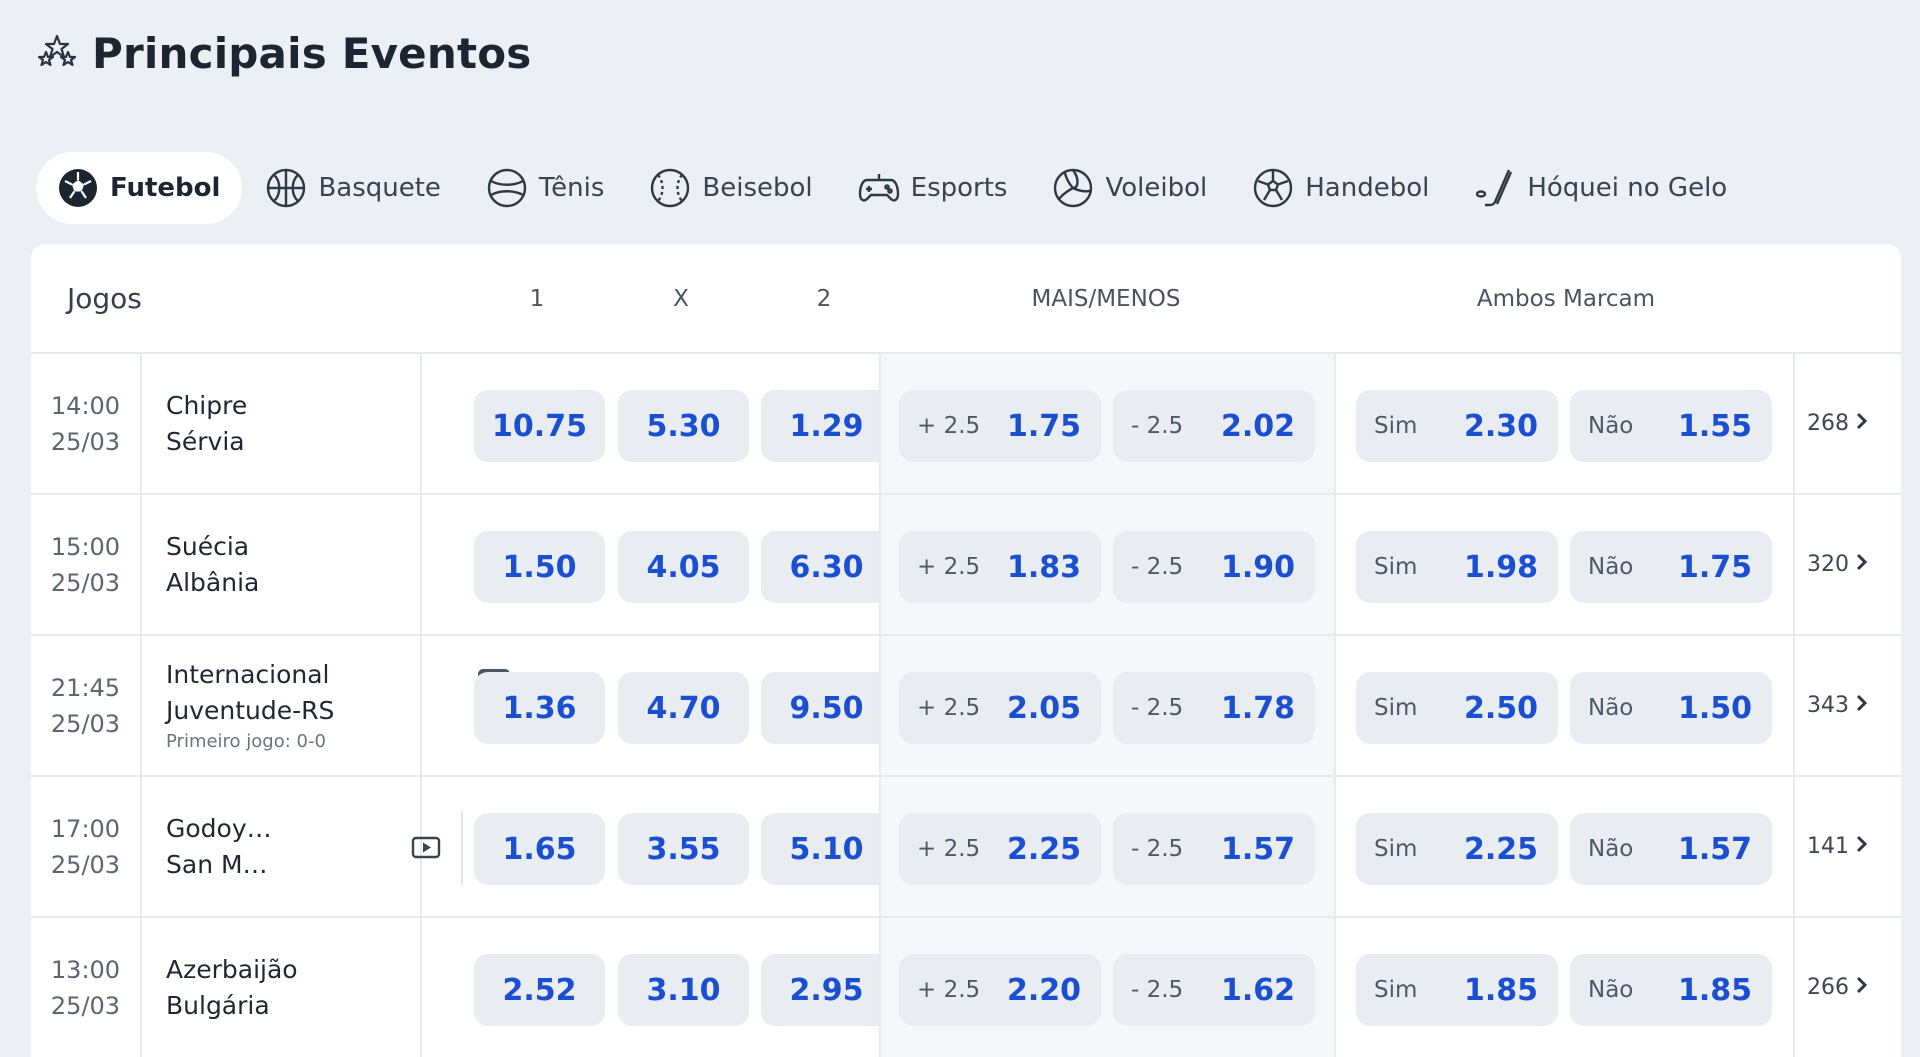  What do you see at coordinates (826, 849) in the screenshot?
I see `odd-away-button: 5.10` at bounding box center [826, 849].